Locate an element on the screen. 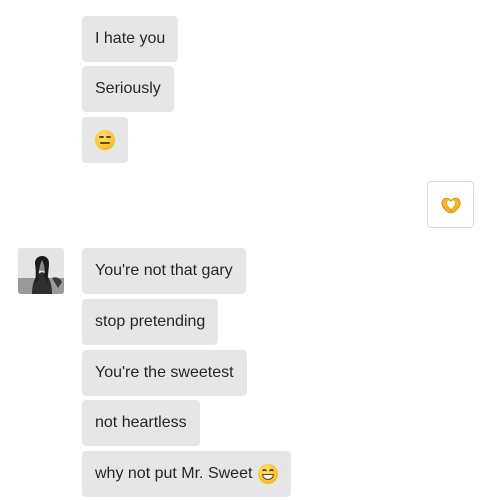 The width and height of the screenshot is (493, 500). message-bubble: stop pretending is located at coordinates (150, 322).